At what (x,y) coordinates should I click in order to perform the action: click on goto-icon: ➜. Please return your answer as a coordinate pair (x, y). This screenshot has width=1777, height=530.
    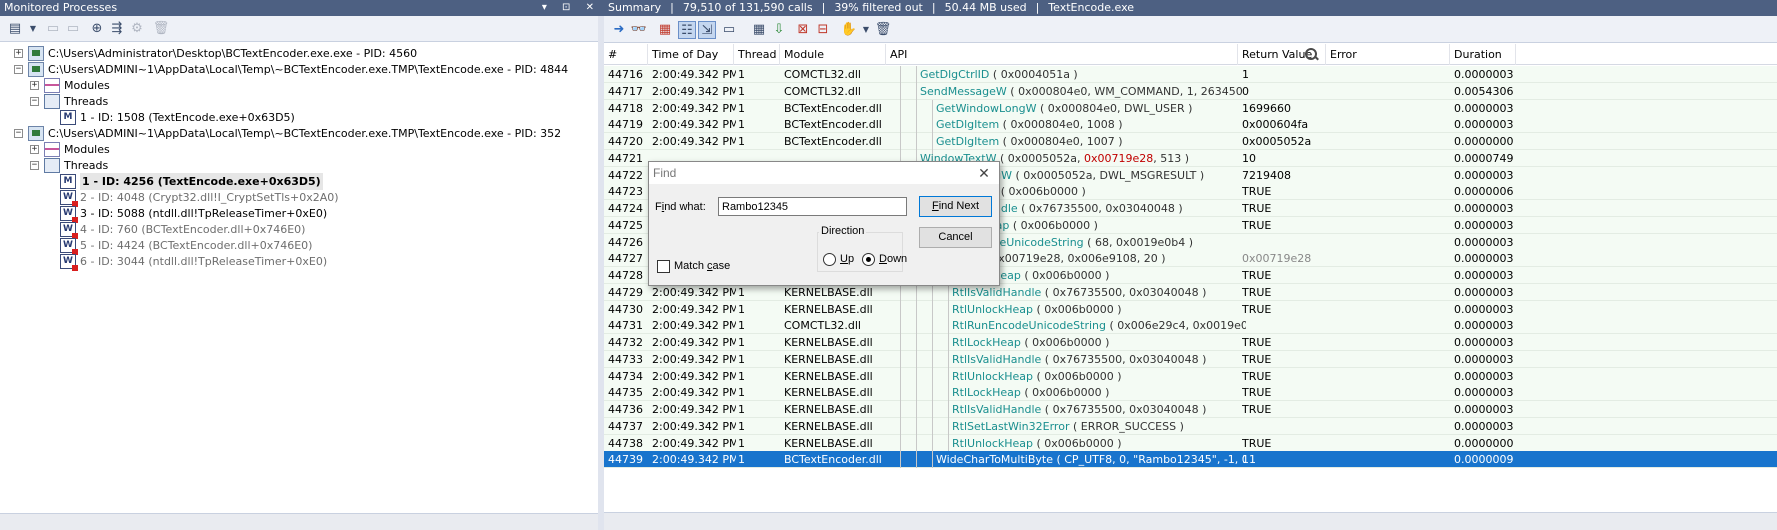
    Looking at the image, I should click on (619, 30).